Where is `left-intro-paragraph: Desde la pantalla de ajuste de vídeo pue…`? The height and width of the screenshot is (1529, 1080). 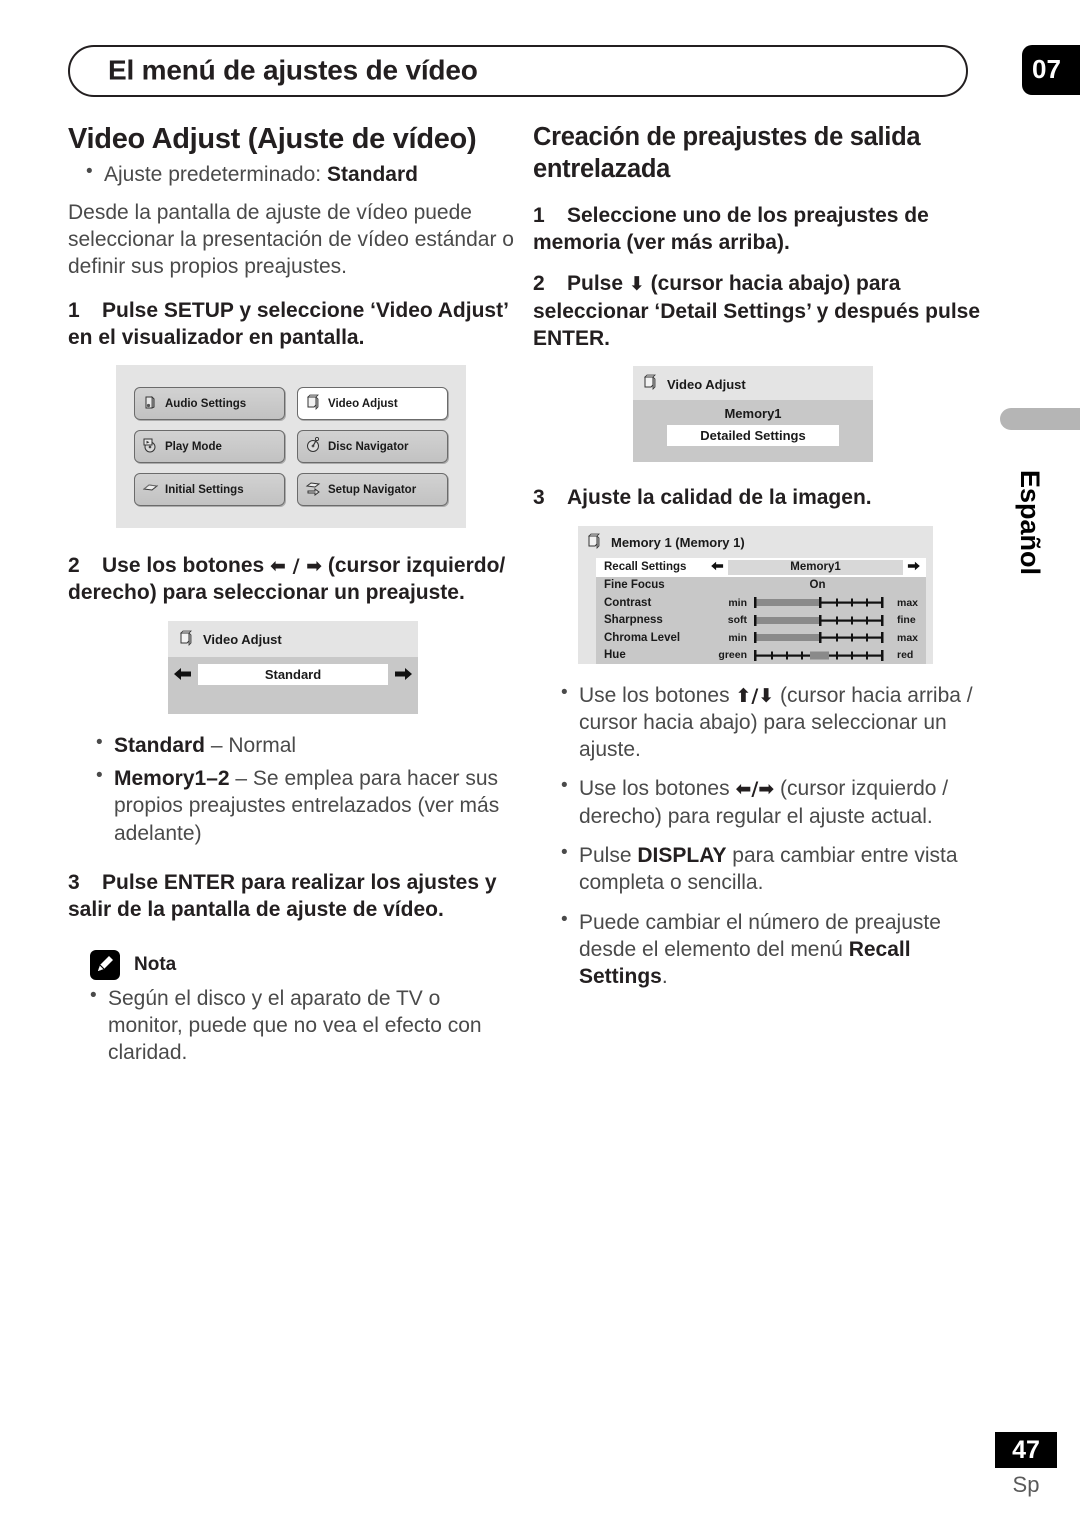 left-intro-paragraph: Desde la pantalla de ajuste de vídeo pue… is located at coordinates (291, 239).